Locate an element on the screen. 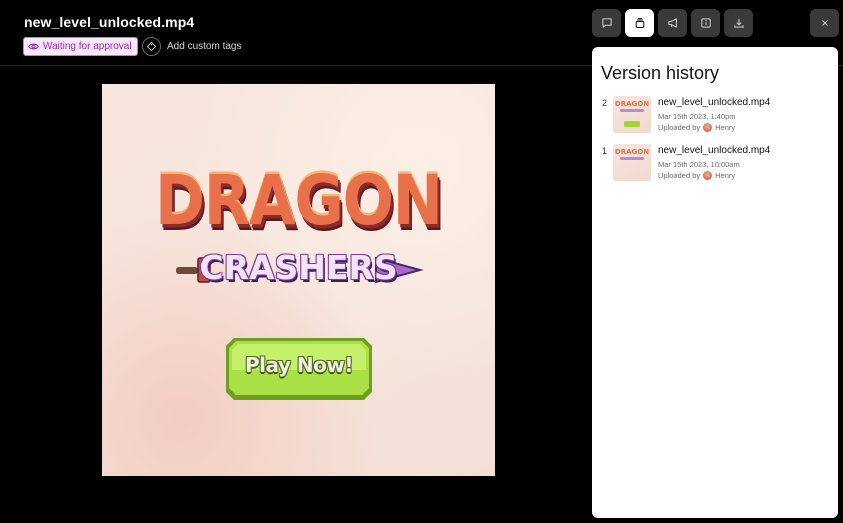  play-now-label: Play Now! is located at coordinates (299, 365).